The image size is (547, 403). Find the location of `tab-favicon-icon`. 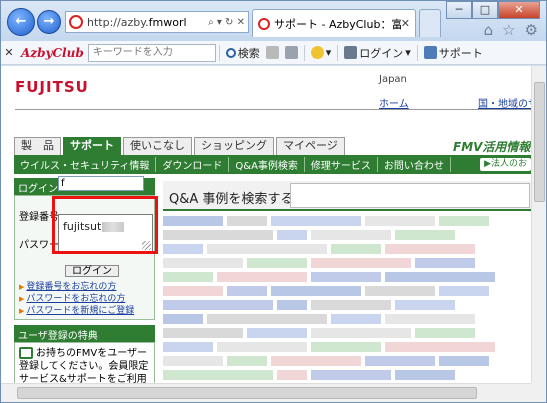

tab-favicon-icon is located at coordinates (264, 23).